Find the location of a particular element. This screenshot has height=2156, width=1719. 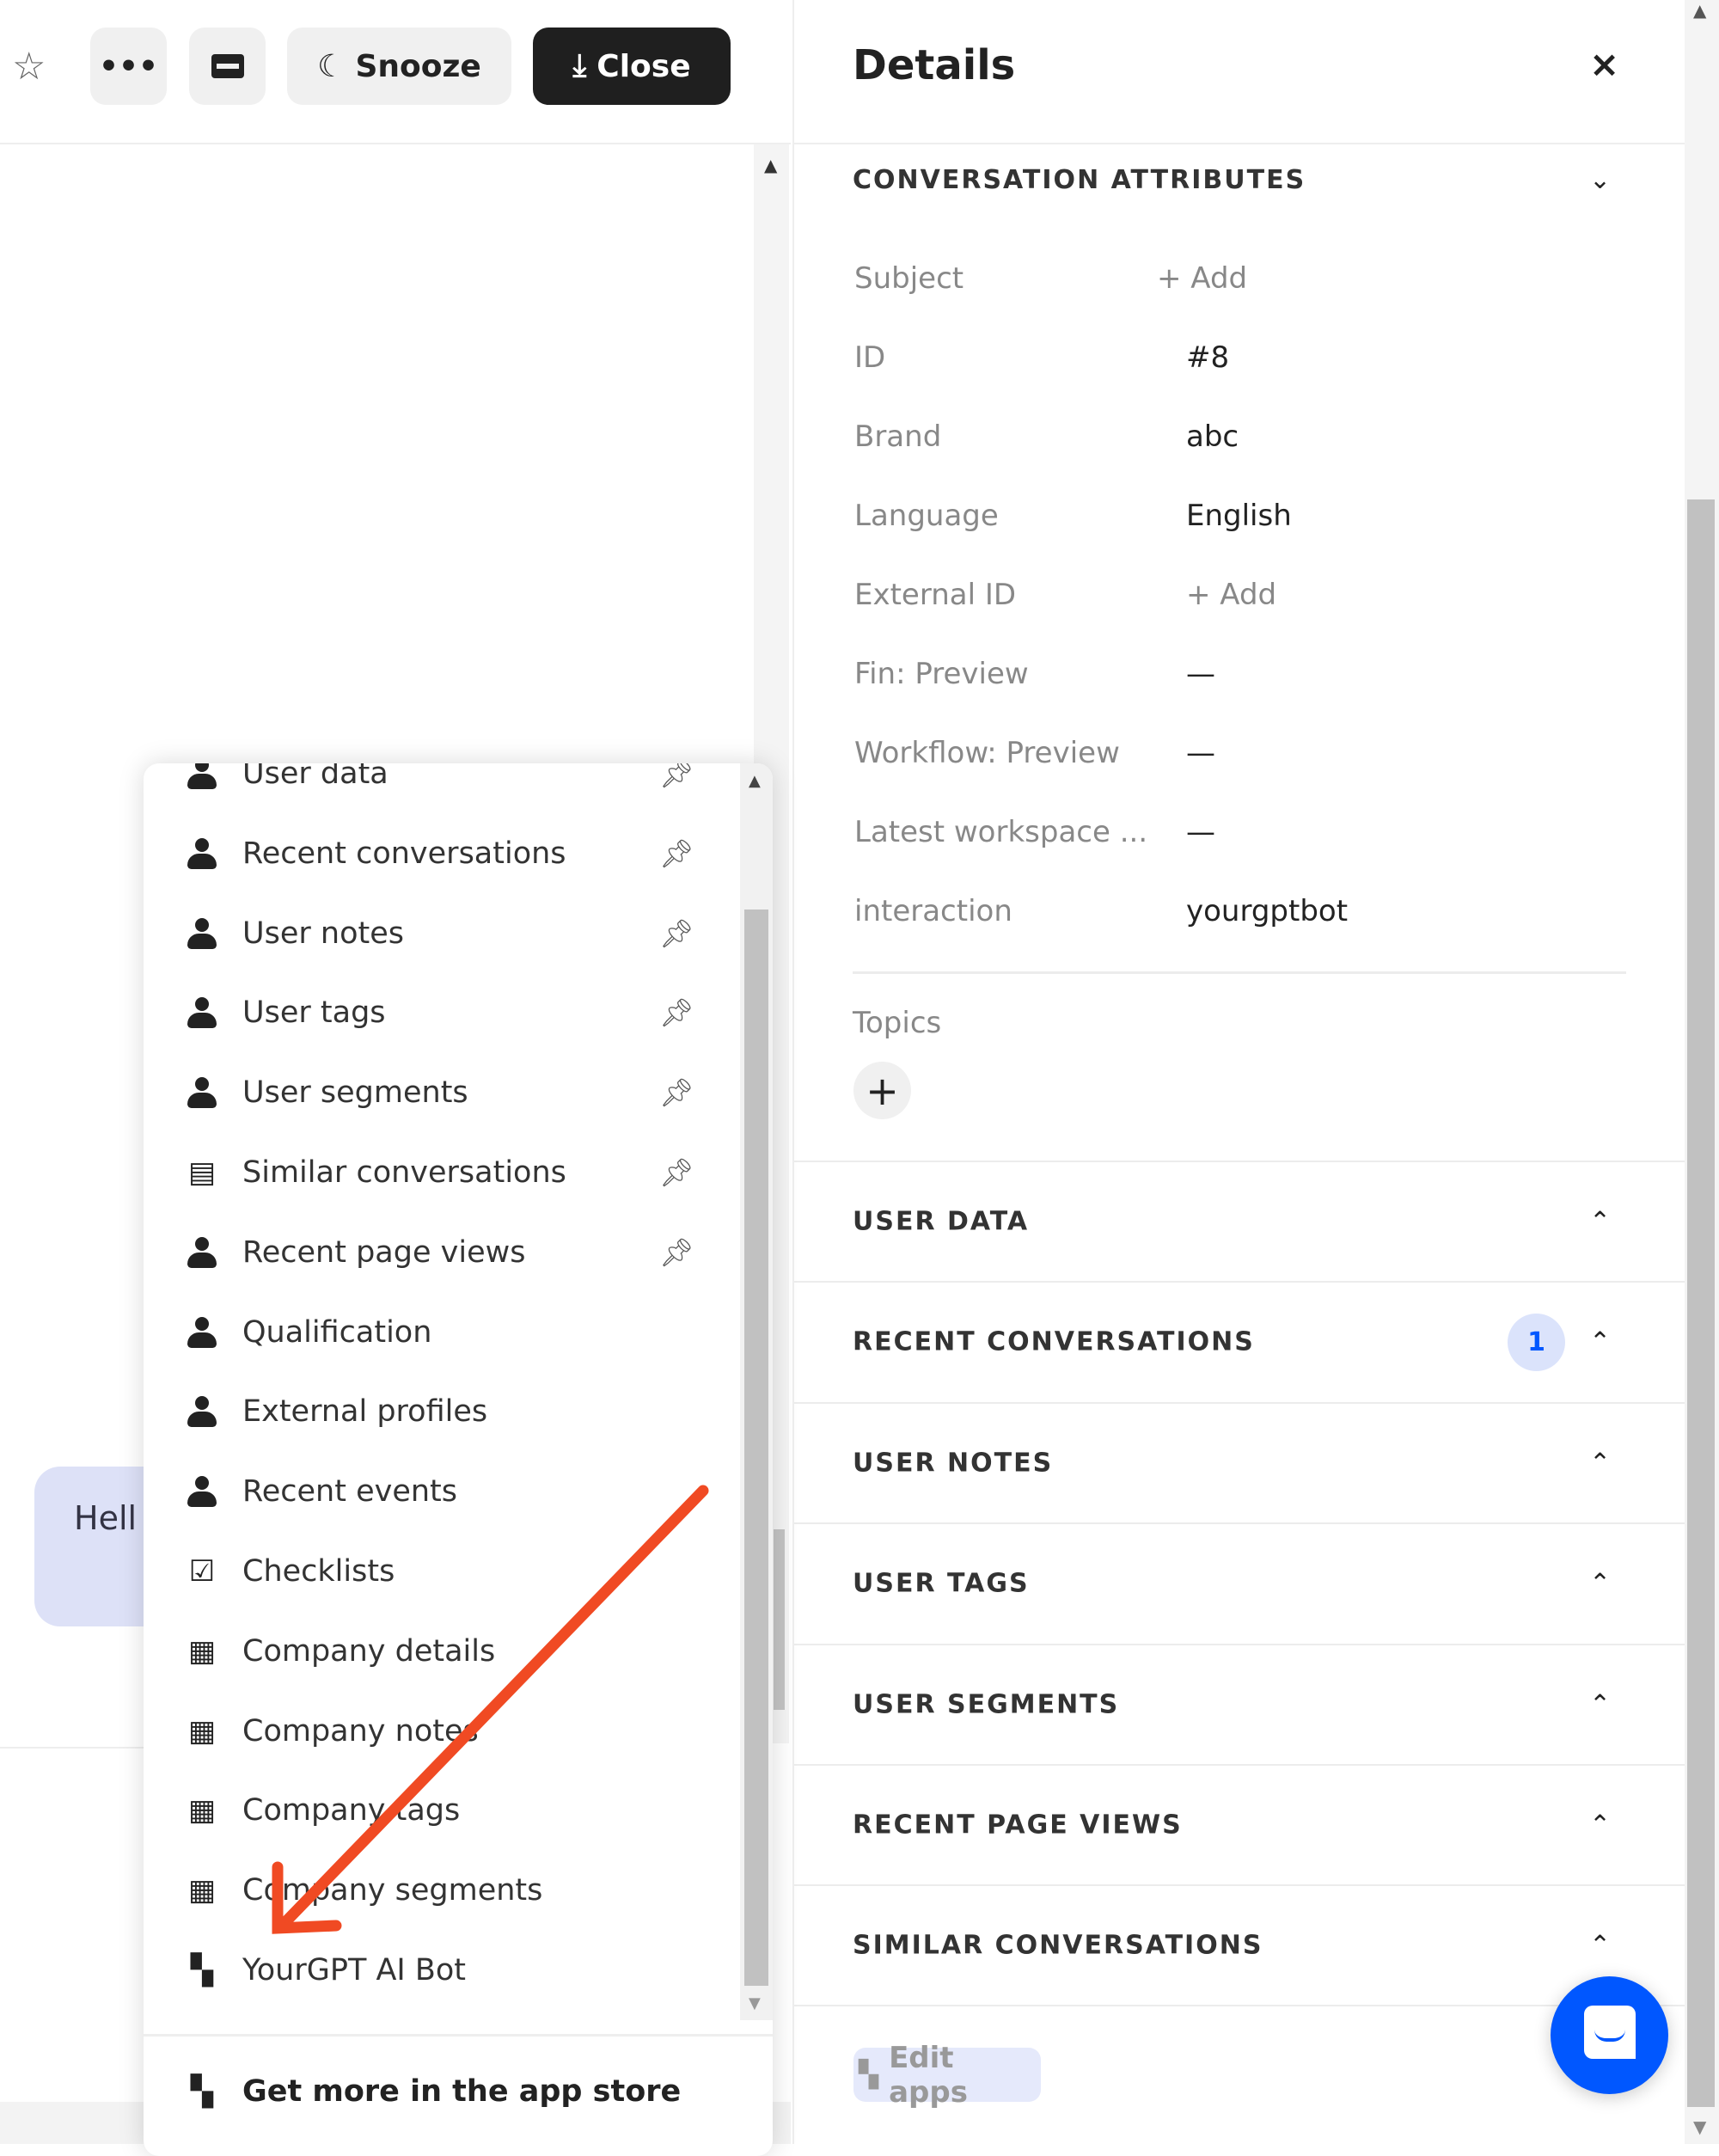

annotation-arrow is located at coordinates (490, 1709).